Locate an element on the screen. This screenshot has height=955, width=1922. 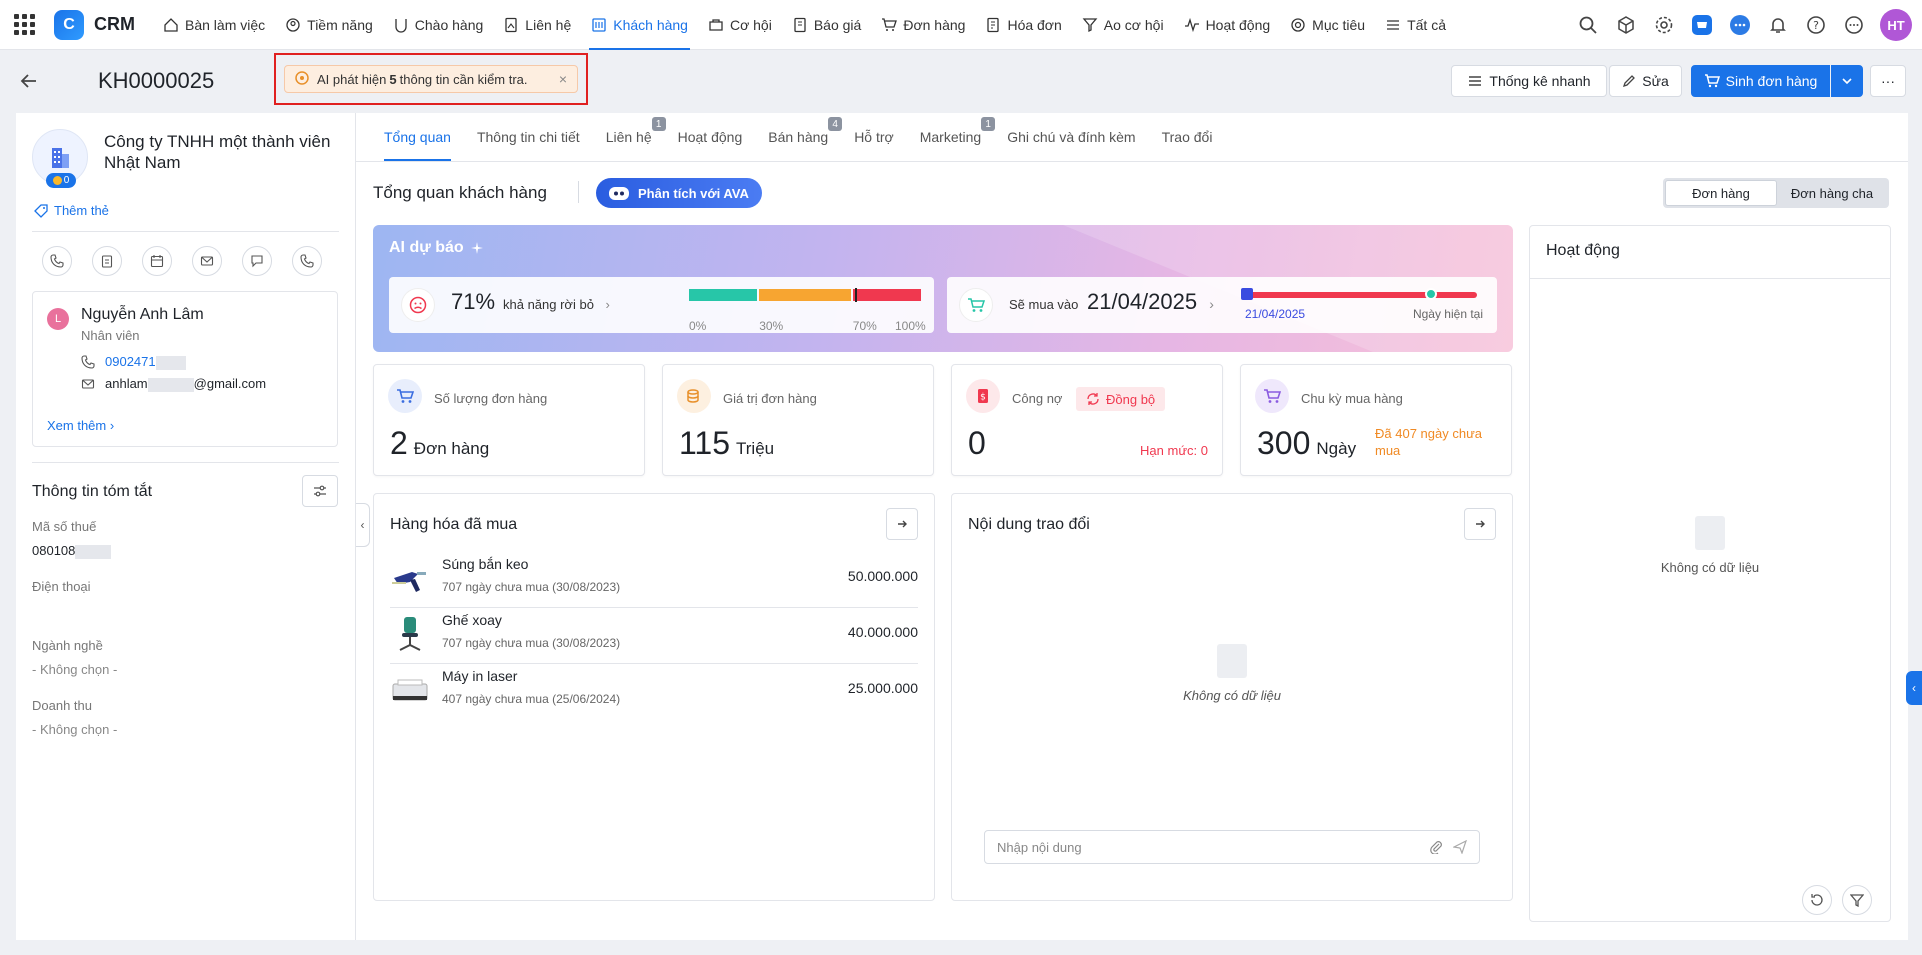
kpi-order-count: Số lượng đơn hàng 2 Đơn hàng is located at coordinates (509, 420).